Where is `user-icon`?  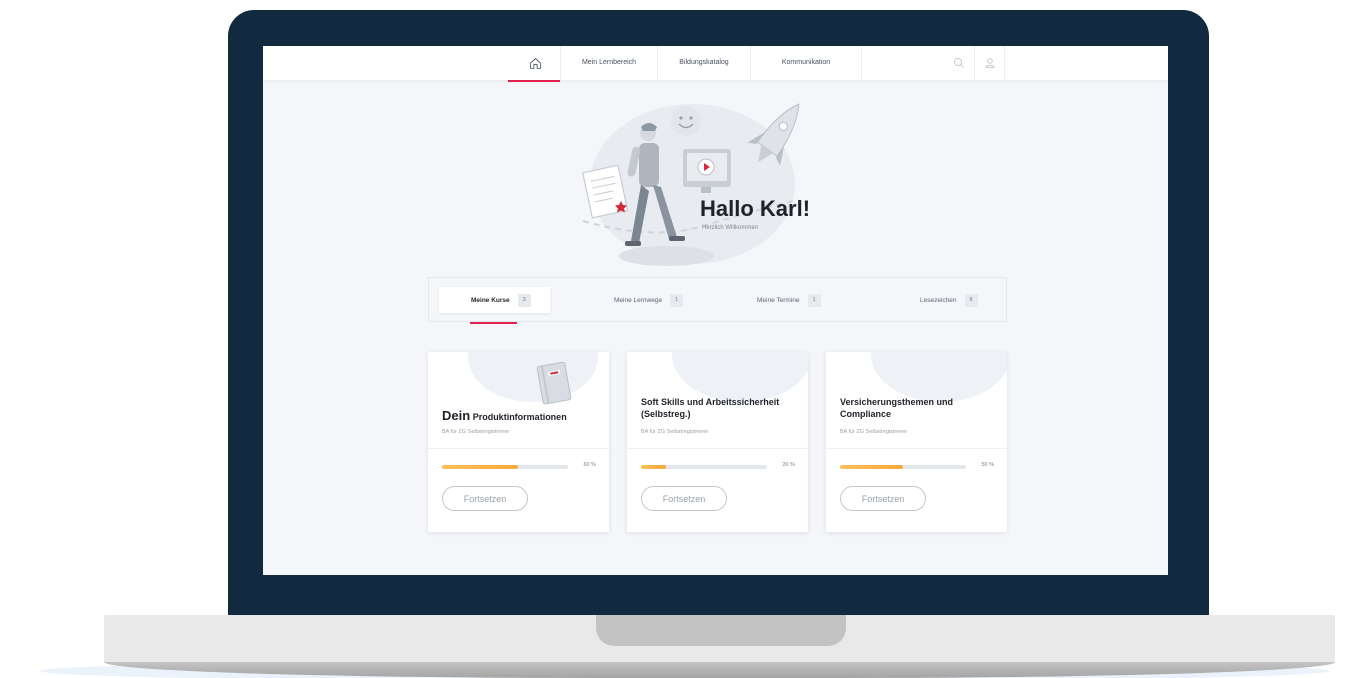 user-icon is located at coordinates (990, 63).